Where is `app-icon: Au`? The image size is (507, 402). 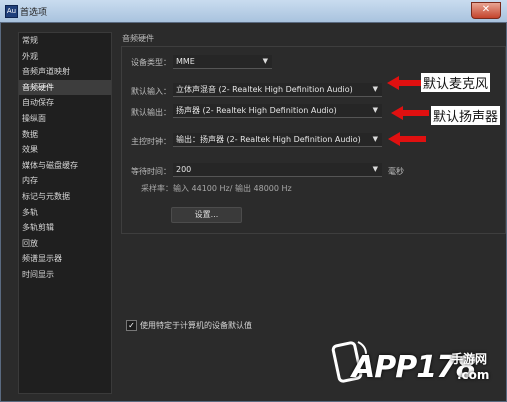
app-icon: Au is located at coordinates (11, 11).